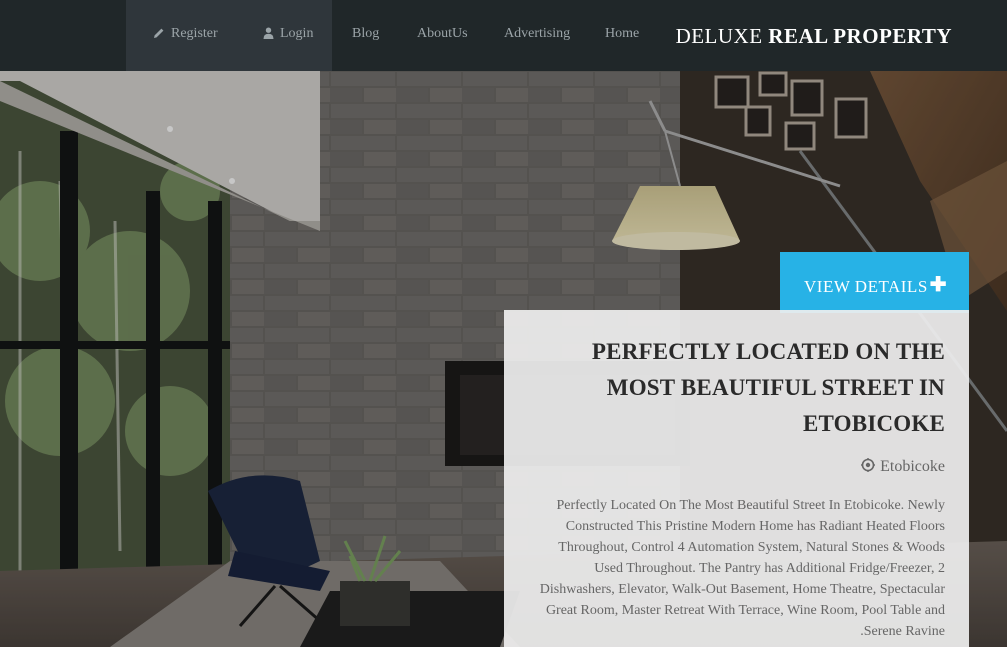  I want to click on plus-icon: ✚, so click(938, 285).